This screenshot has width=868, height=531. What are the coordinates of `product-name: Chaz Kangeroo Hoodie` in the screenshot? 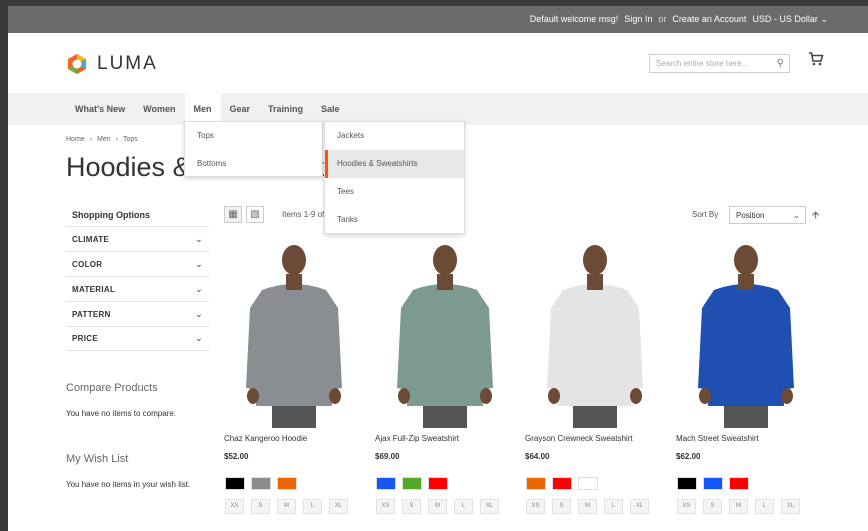 It's located at (294, 438).